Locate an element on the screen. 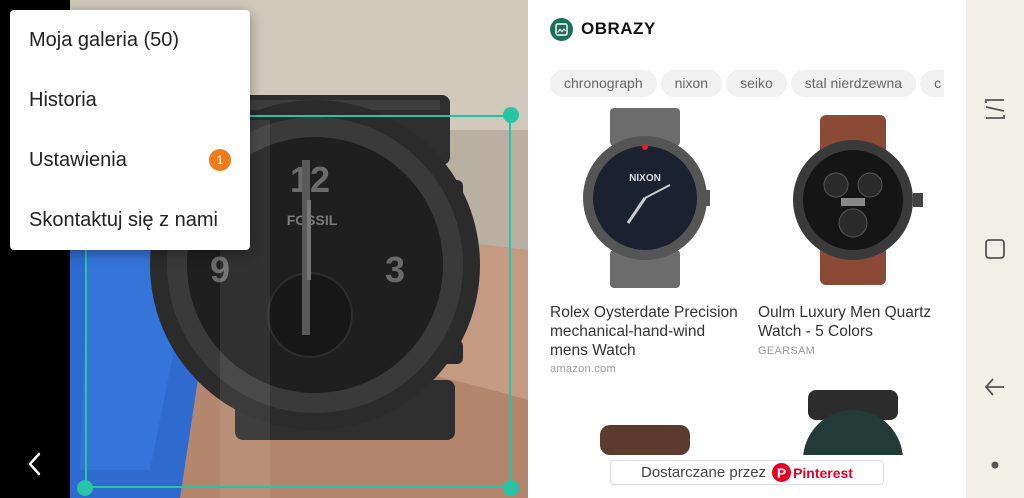  menu-item-gallery: Moja galeria (50) is located at coordinates (130, 40).